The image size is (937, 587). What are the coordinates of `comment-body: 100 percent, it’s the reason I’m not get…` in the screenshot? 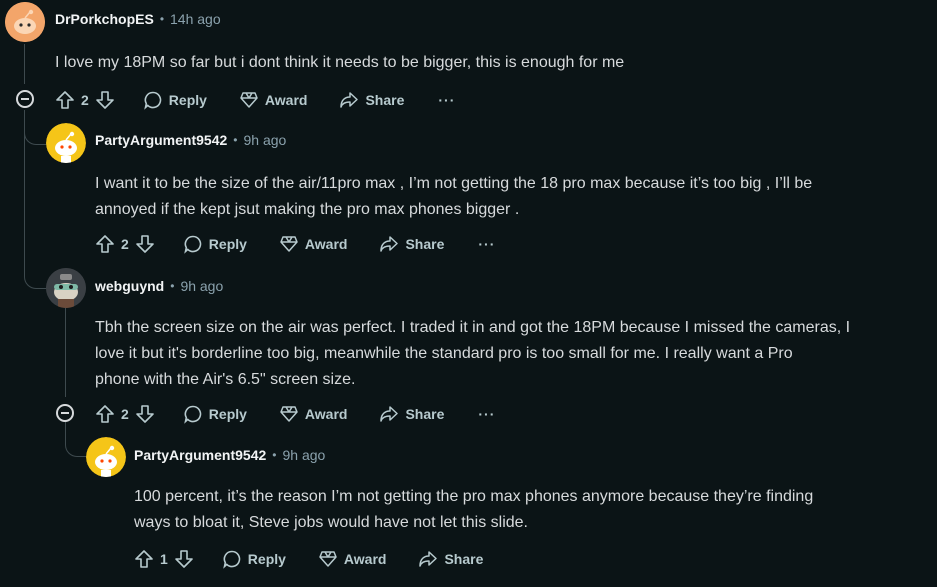 It's located at (473, 510).